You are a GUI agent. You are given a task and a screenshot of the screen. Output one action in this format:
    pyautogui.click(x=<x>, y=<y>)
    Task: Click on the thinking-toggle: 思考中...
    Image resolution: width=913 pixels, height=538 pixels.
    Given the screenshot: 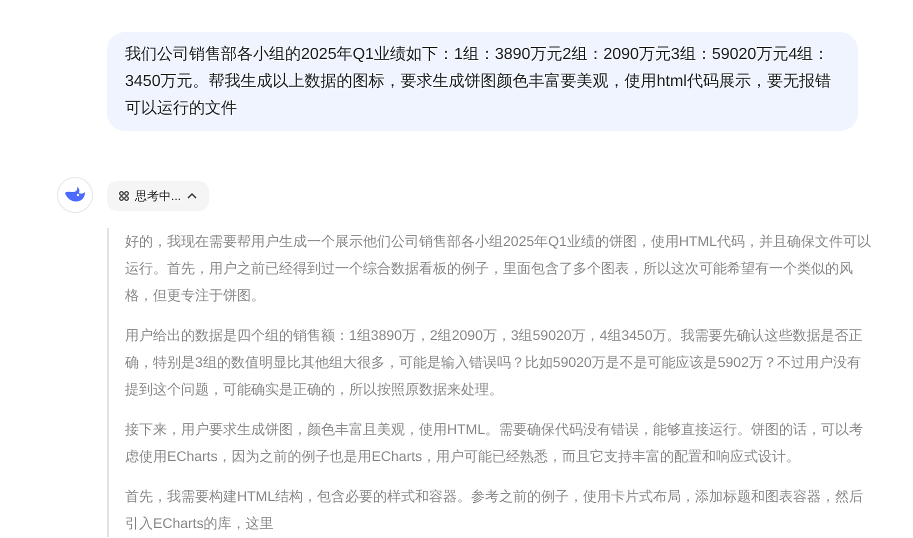 What is the action you would take?
    pyautogui.click(x=158, y=196)
    